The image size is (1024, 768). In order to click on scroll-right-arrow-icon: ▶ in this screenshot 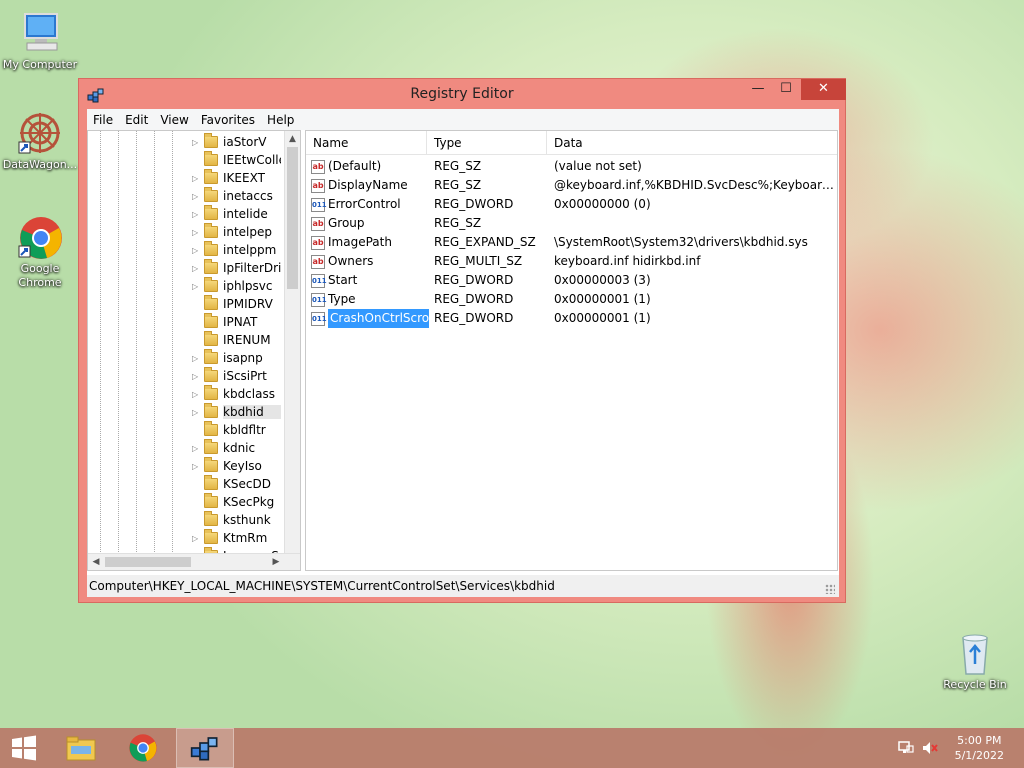, I will do `click(276, 562)`.